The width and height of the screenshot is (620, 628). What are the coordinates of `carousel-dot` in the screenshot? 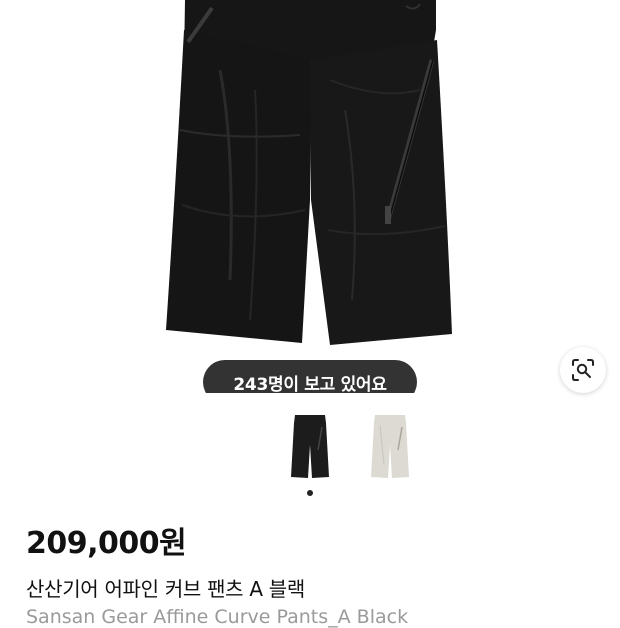 It's located at (310, 493).